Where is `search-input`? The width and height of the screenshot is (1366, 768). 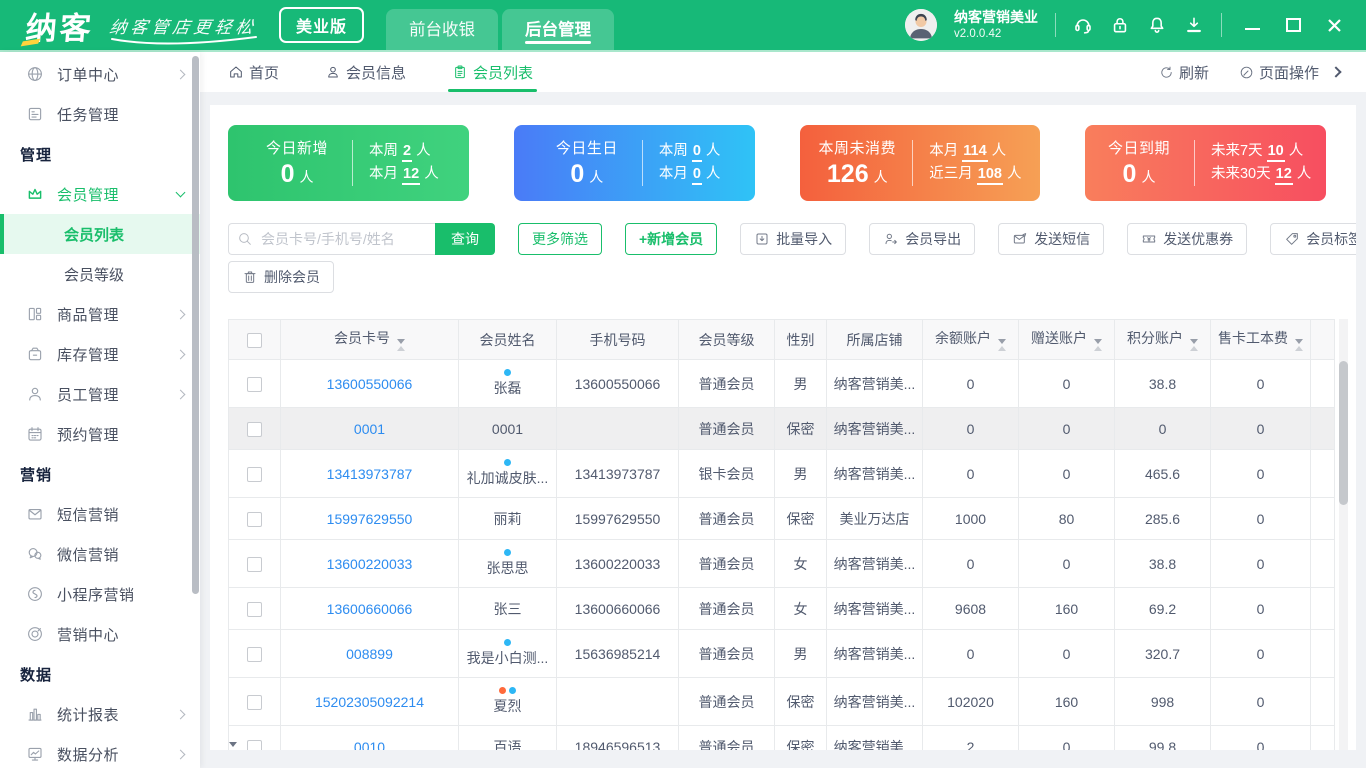 search-input is located at coordinates (331, 239).